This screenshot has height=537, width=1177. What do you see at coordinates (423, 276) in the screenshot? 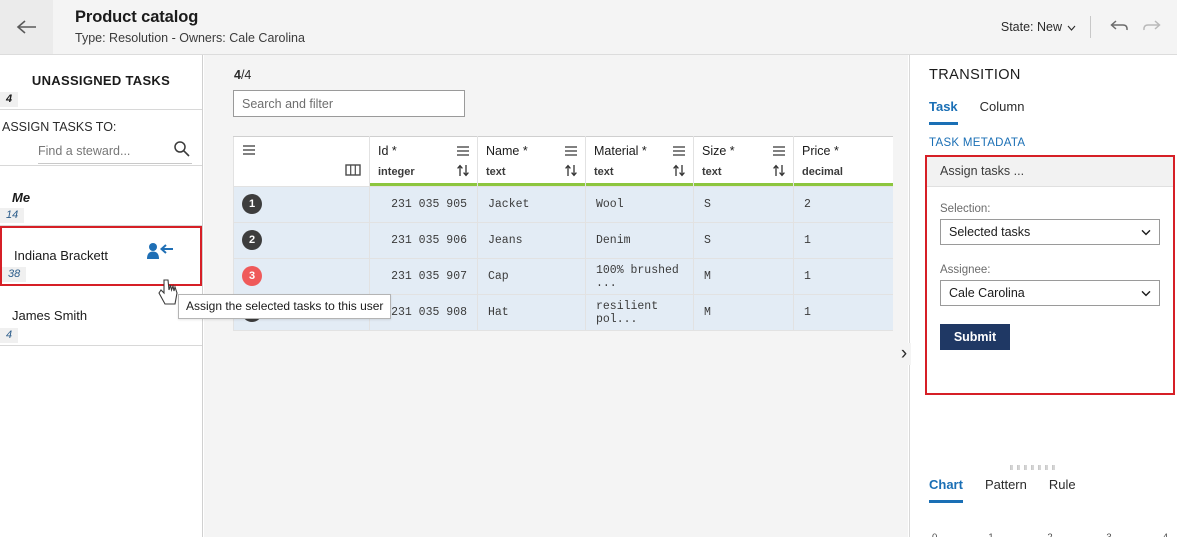
I see `cell-id: 231 035 907` at bounding box center [423, 276].